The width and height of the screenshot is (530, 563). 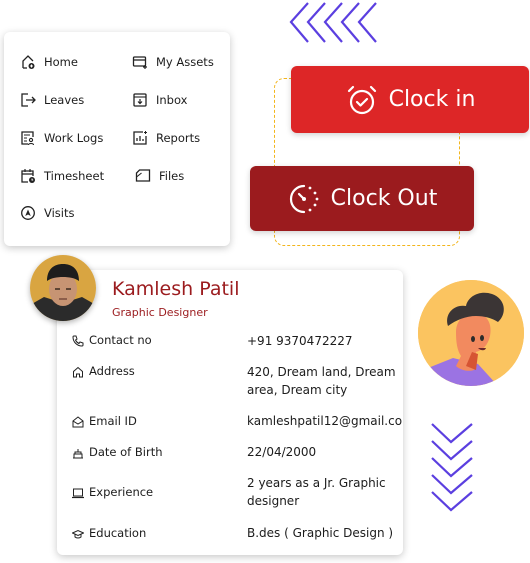 I want to click on timesheet-icon, so click(x=28, y=176).